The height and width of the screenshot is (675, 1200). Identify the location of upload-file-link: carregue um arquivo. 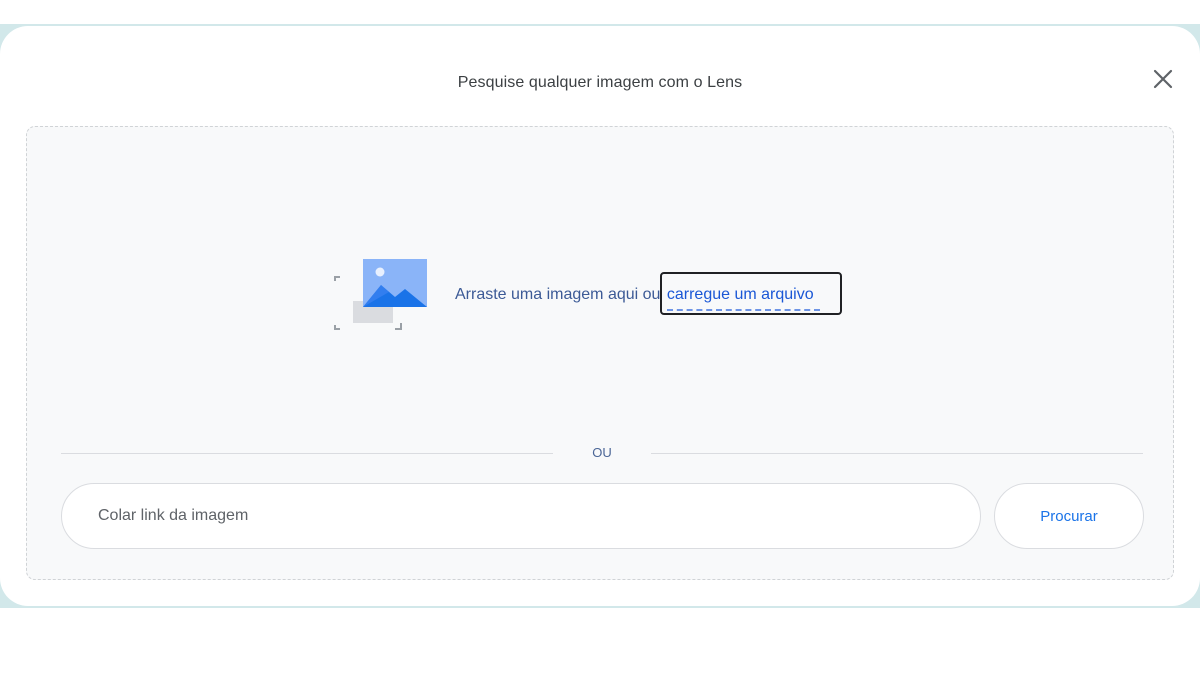
(750, 293).